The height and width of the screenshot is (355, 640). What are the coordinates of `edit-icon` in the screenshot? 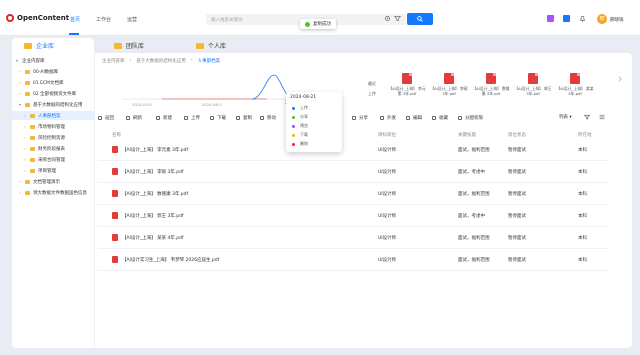 It's located at (408, 118).